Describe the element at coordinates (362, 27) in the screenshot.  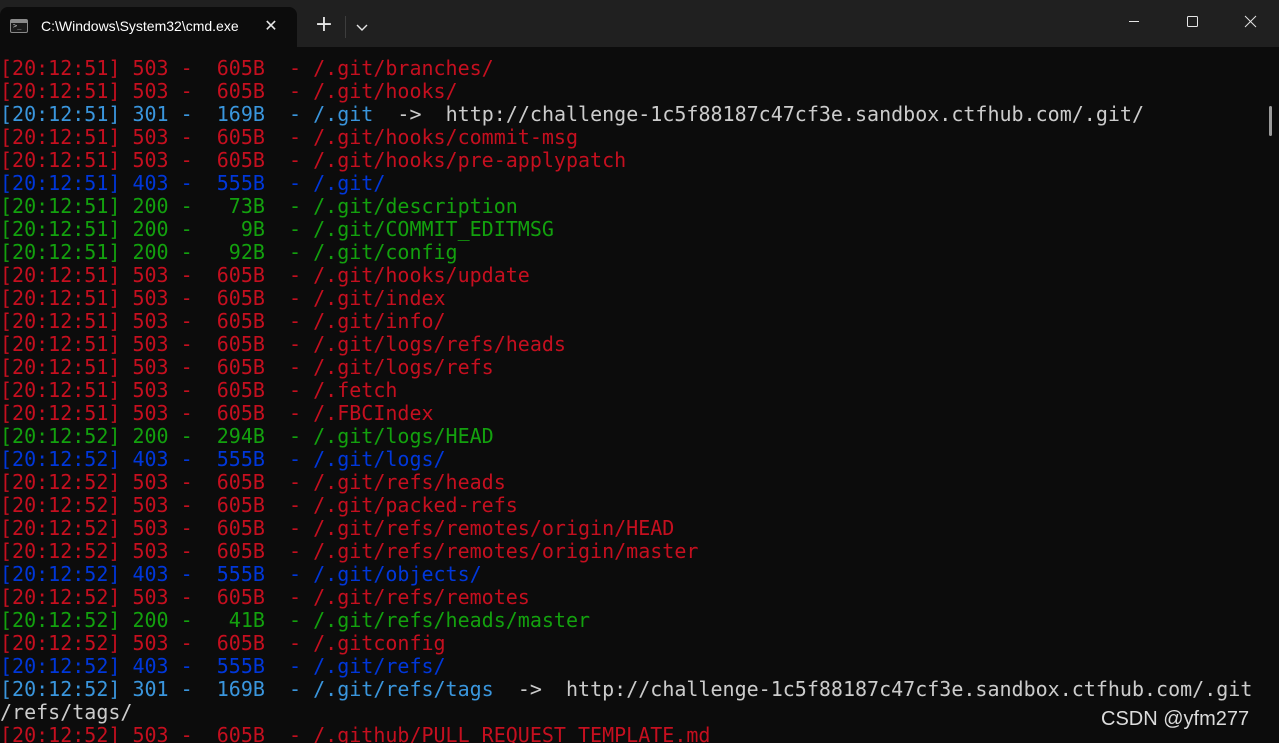
I see `tab-dropdown-button` at that location.